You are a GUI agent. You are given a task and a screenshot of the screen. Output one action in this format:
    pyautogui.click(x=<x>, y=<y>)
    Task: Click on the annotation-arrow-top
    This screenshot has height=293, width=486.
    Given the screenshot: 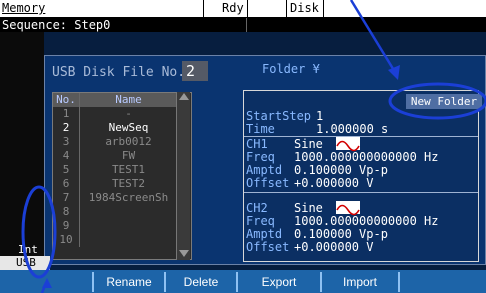 What is the action you would take?
    pyautogui.click(x=374, y=40)
    